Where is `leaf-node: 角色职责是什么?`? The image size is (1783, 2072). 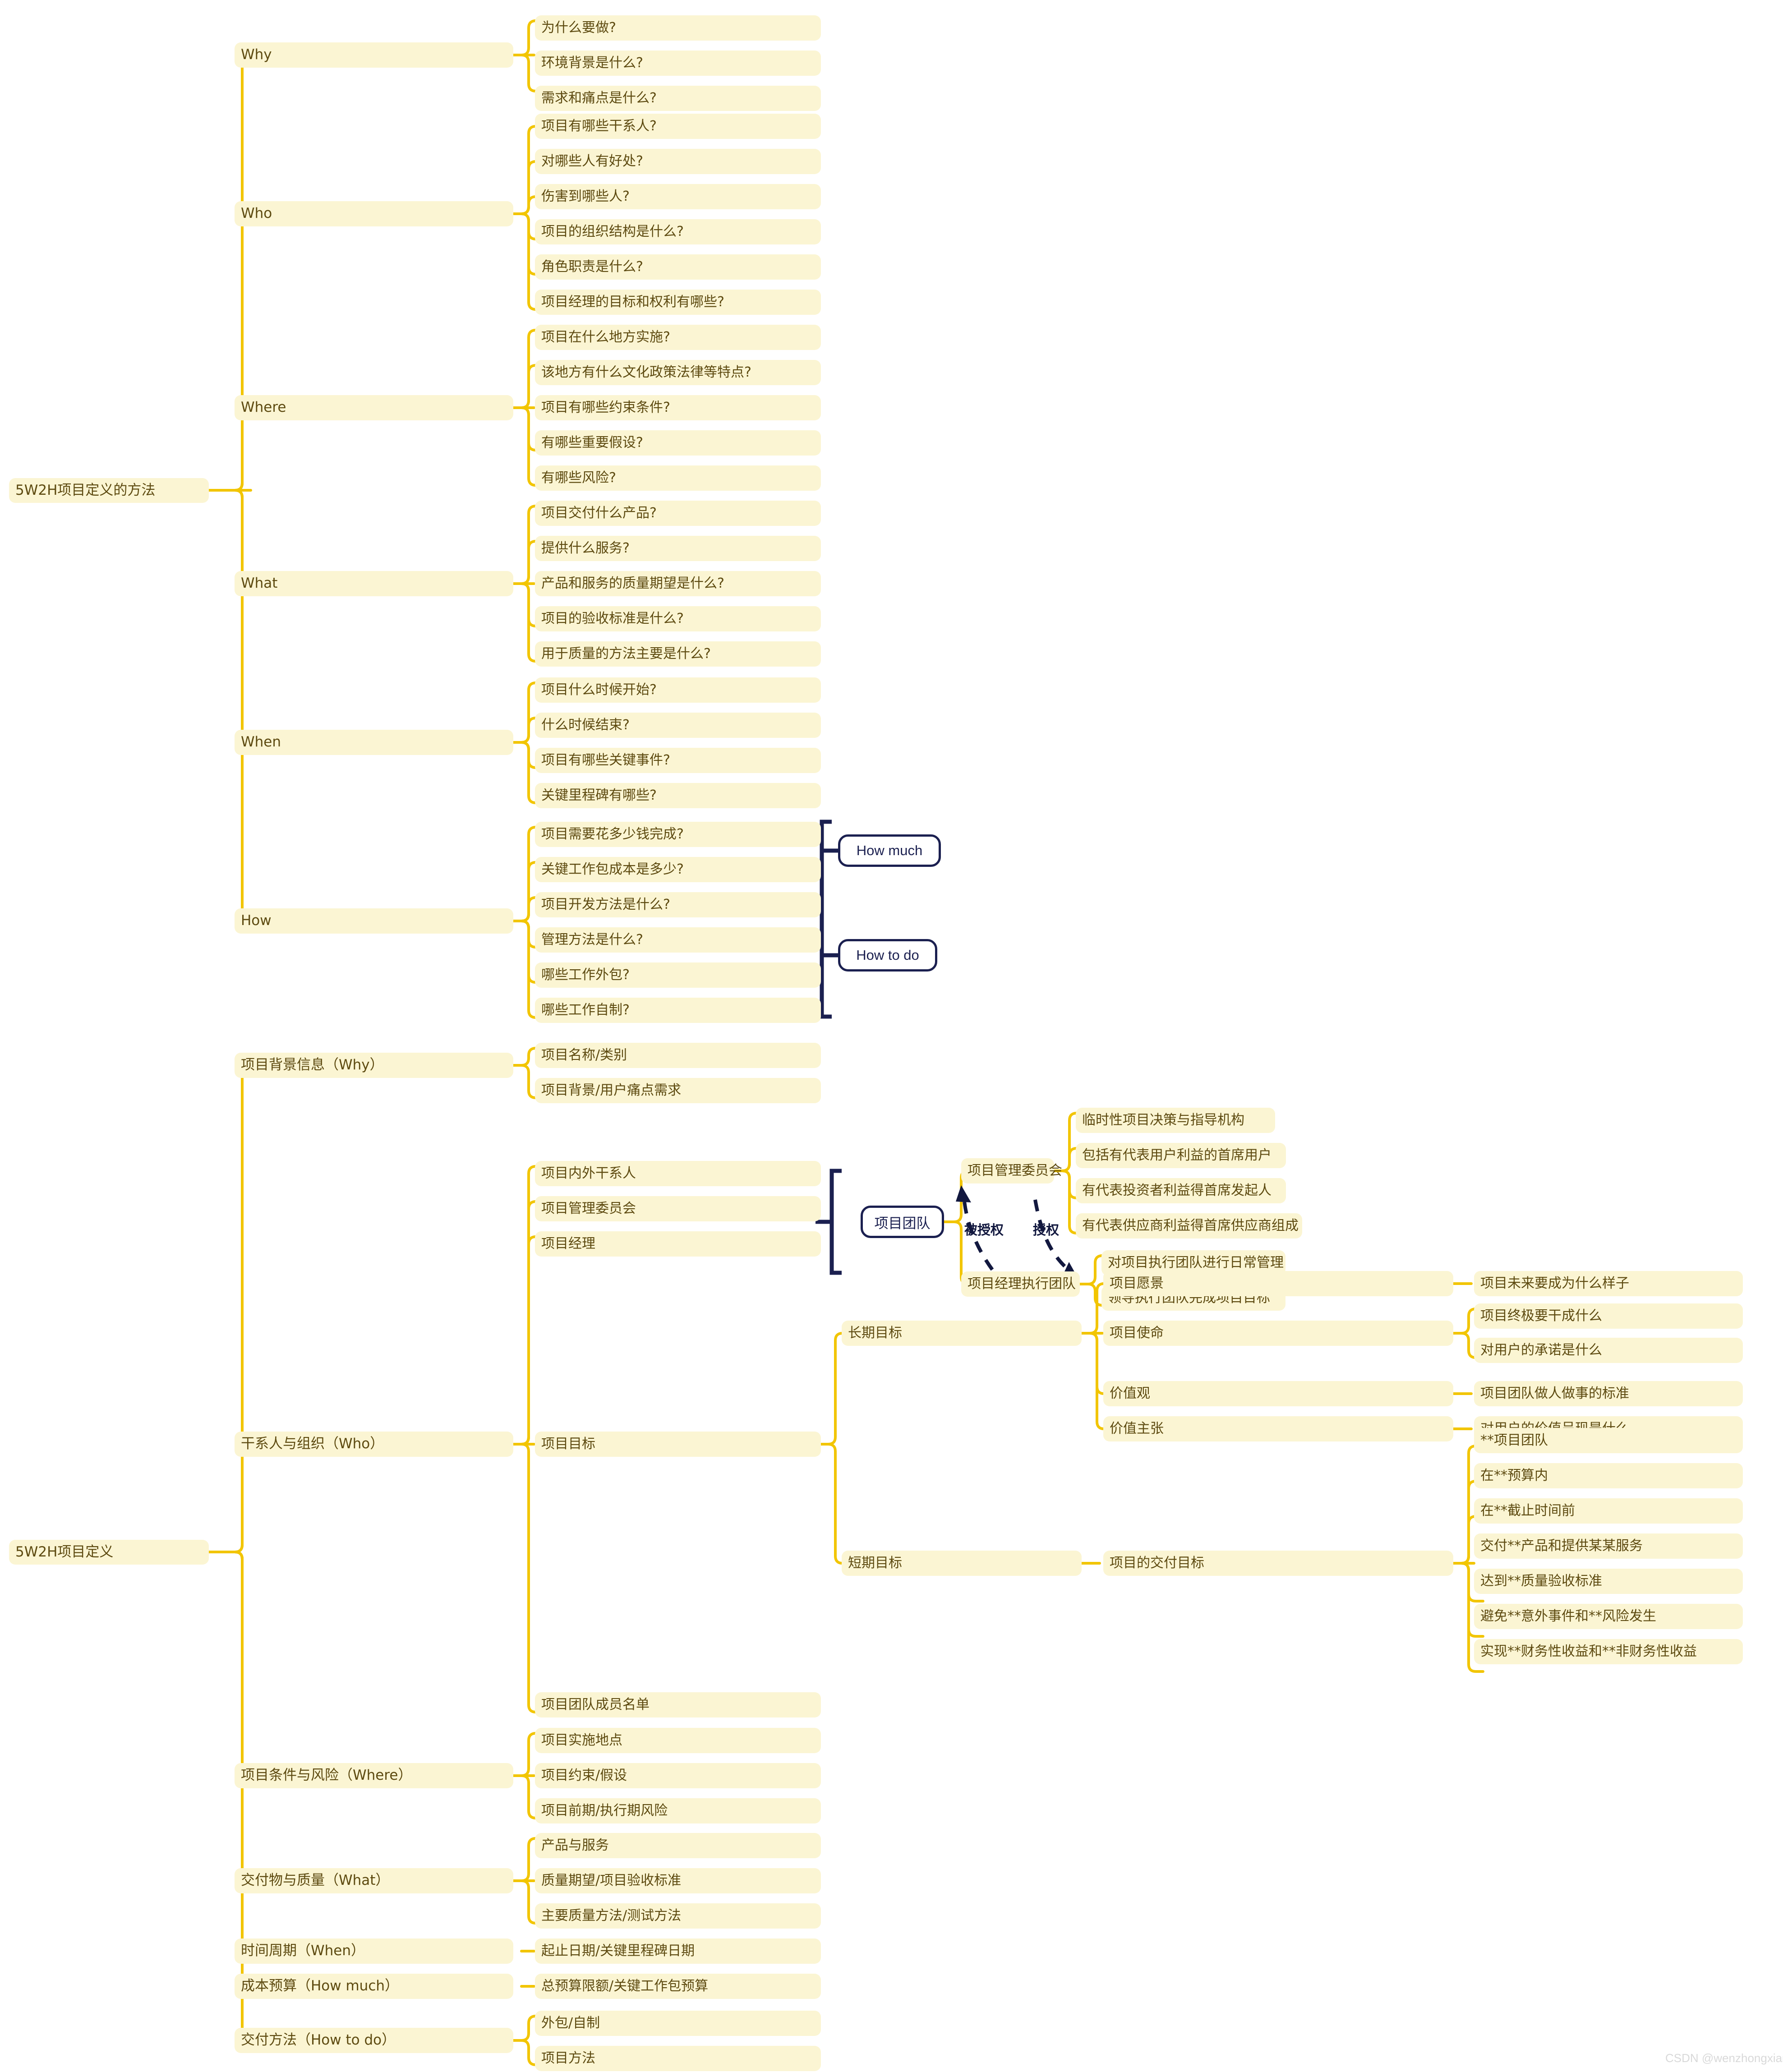
leaf-node: 角色职责是什么? is located at coordinates (678, 267).